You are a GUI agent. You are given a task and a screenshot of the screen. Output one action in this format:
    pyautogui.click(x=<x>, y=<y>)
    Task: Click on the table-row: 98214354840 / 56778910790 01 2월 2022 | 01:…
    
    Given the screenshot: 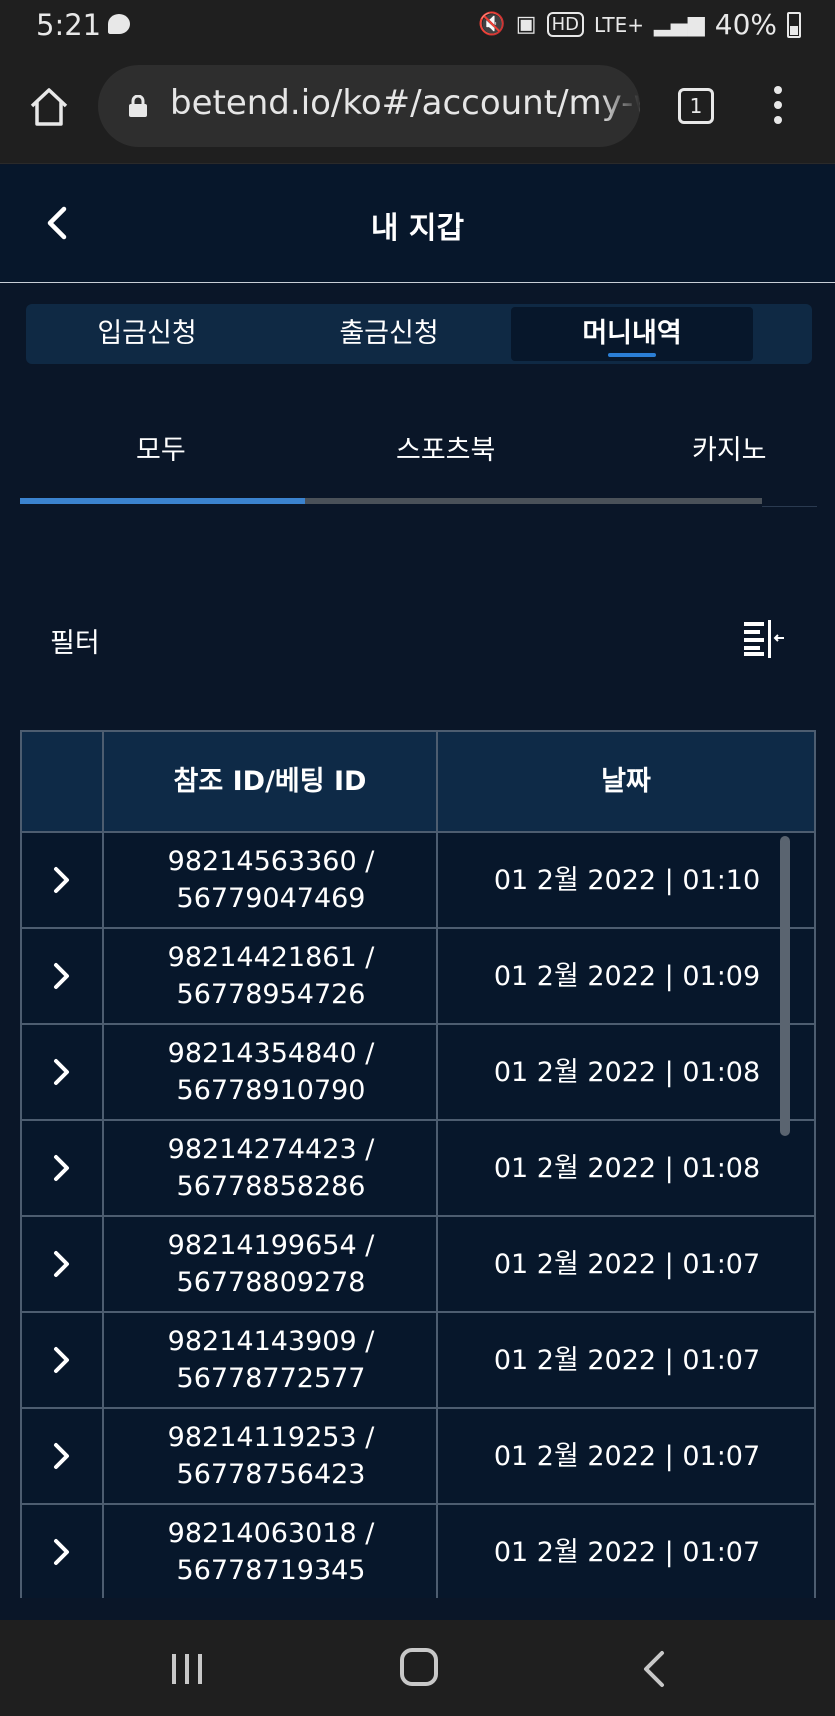 What is the action you would take?
    pyautogui.click(x=418, y=1073)
    